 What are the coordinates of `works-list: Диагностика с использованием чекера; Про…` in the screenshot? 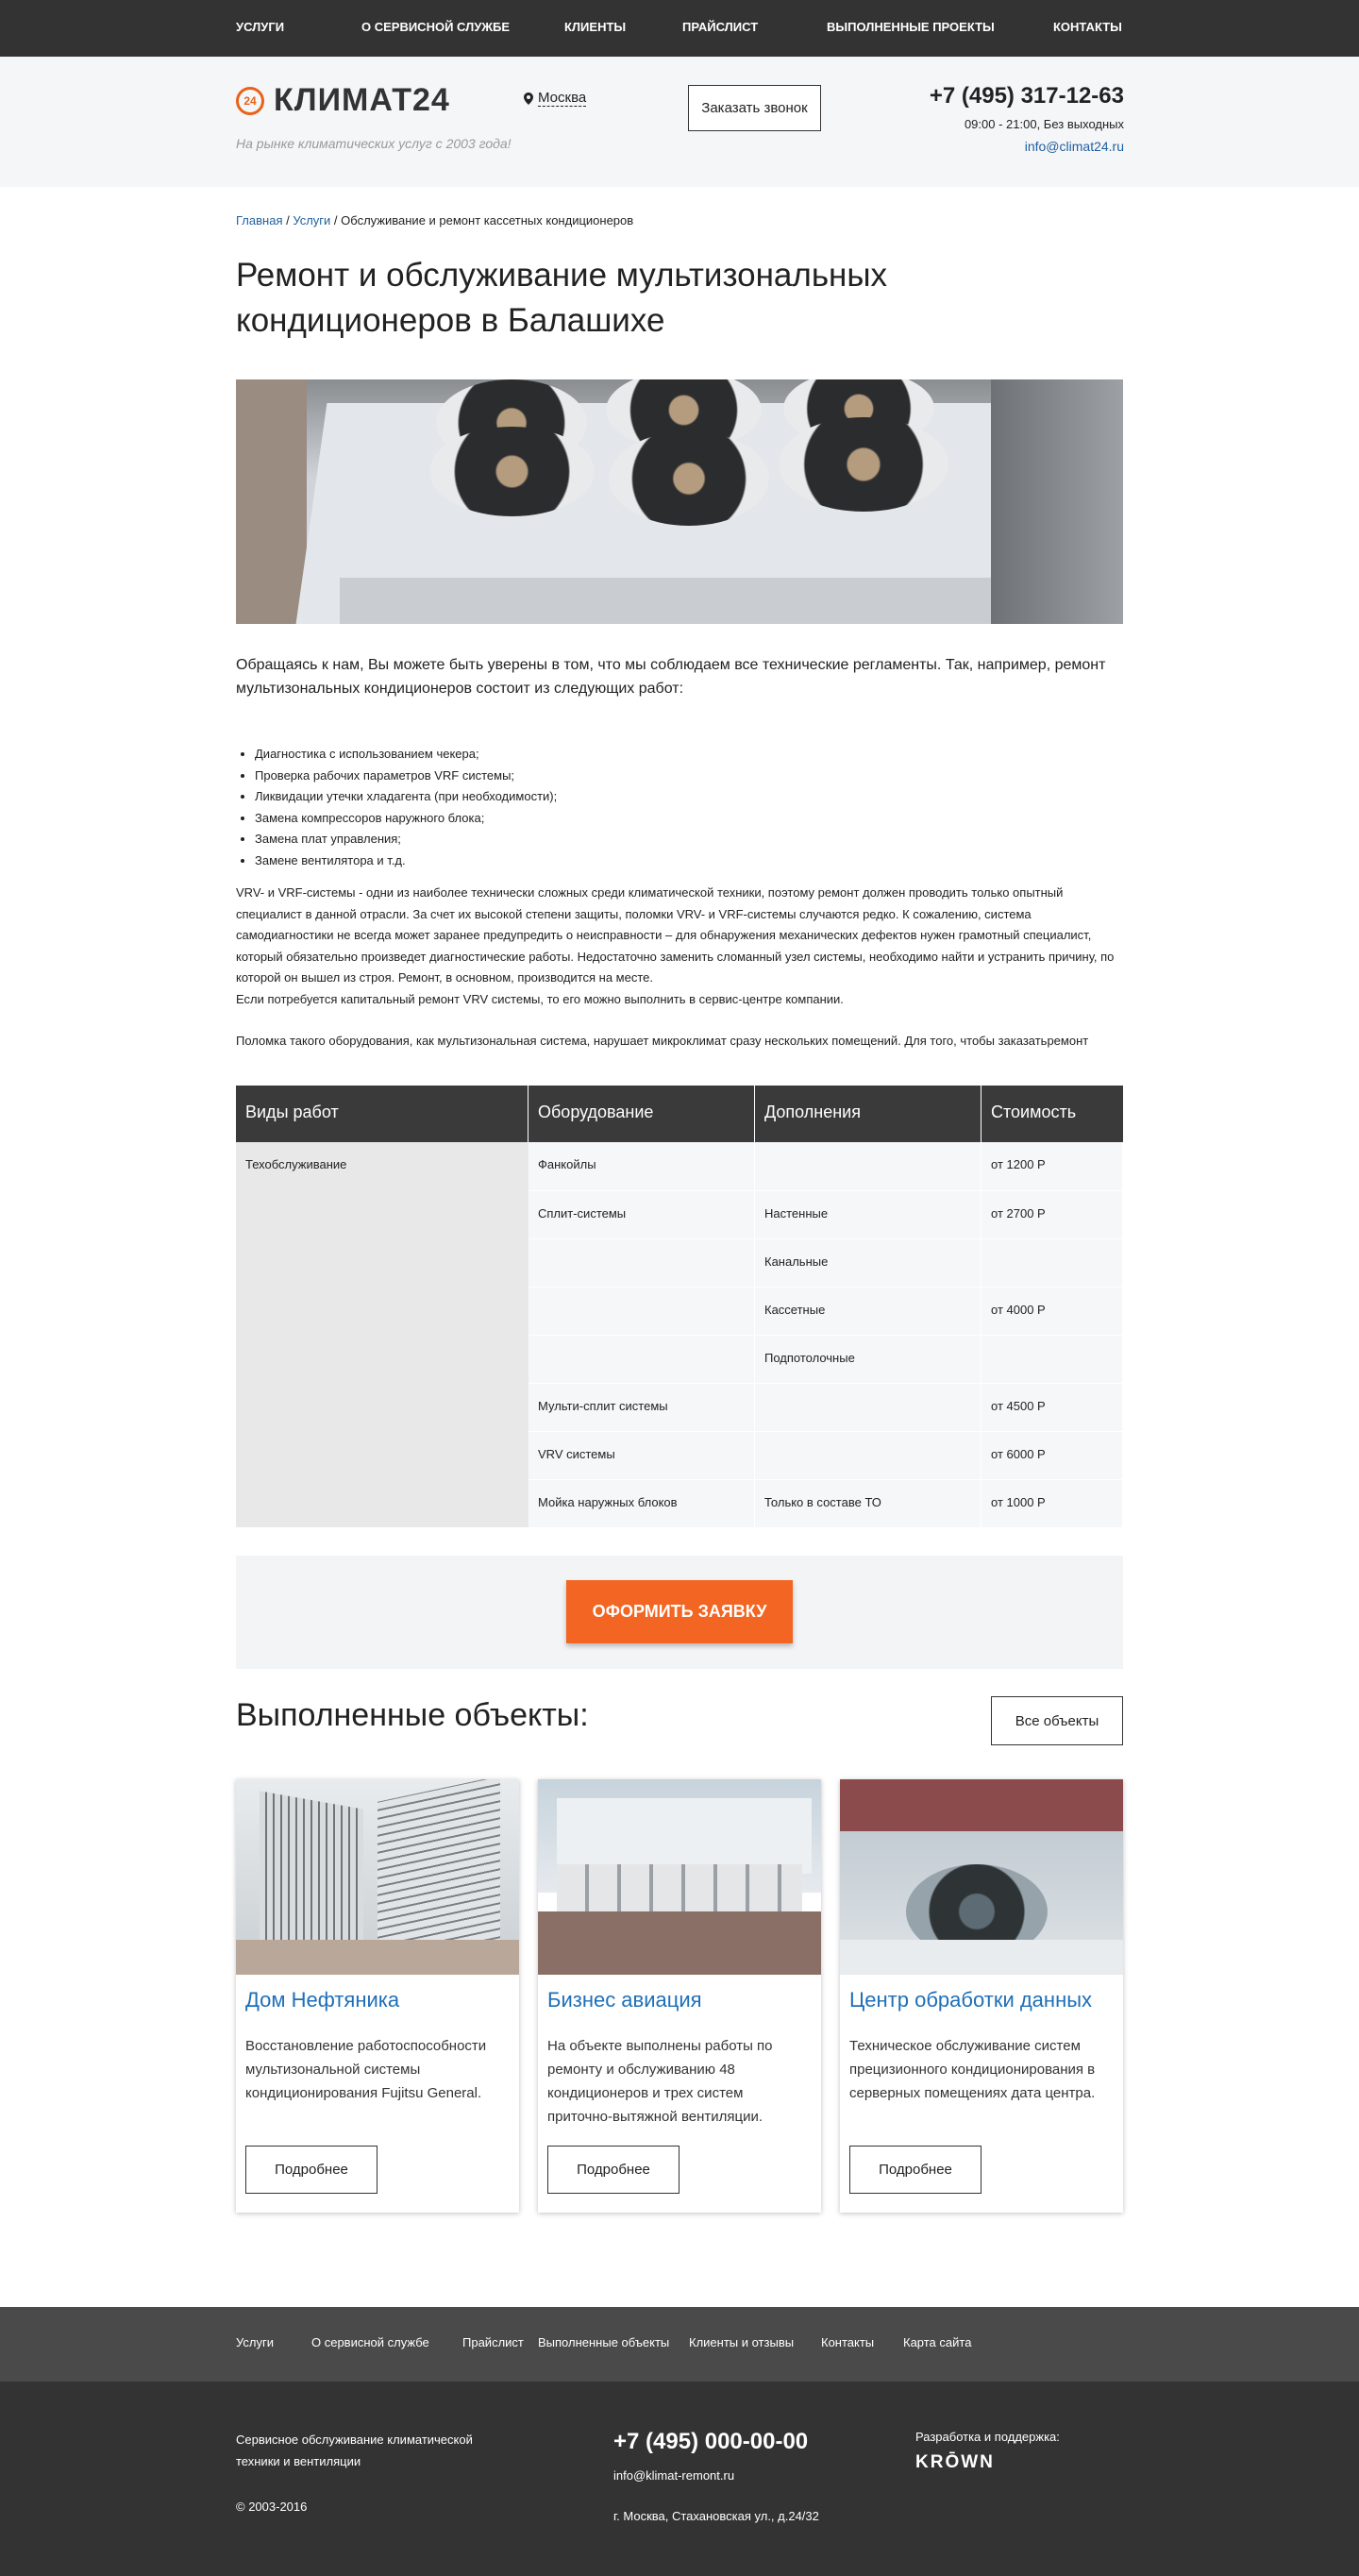 It's located at (679, 808).